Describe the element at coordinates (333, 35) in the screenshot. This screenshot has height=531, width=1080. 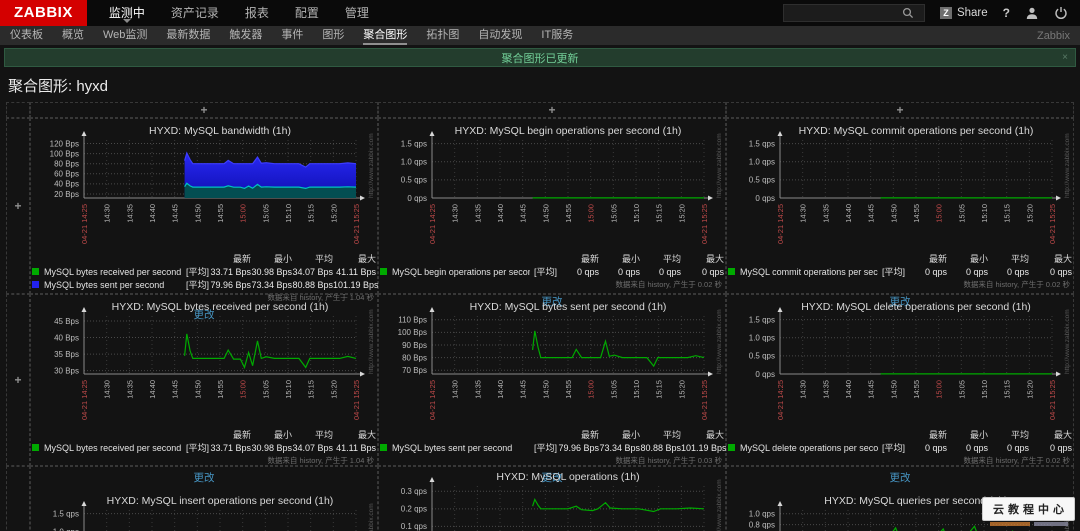
I see `subnav-graphs: 图形` at that location.